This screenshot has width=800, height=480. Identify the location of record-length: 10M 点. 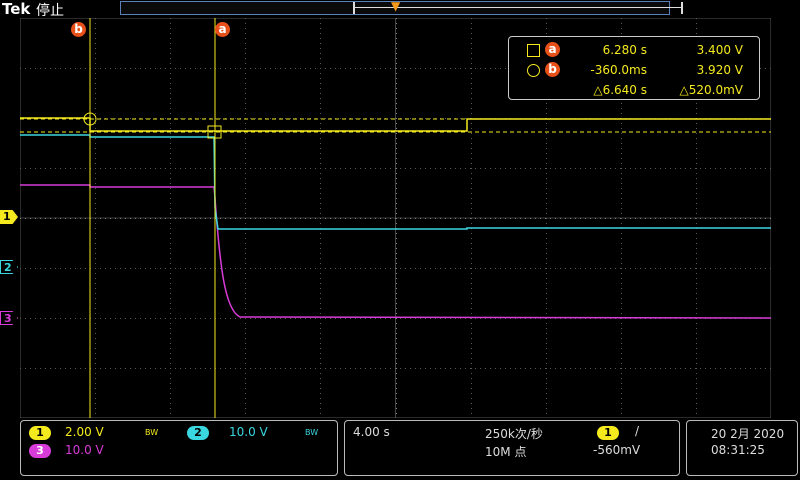
(506, 452).